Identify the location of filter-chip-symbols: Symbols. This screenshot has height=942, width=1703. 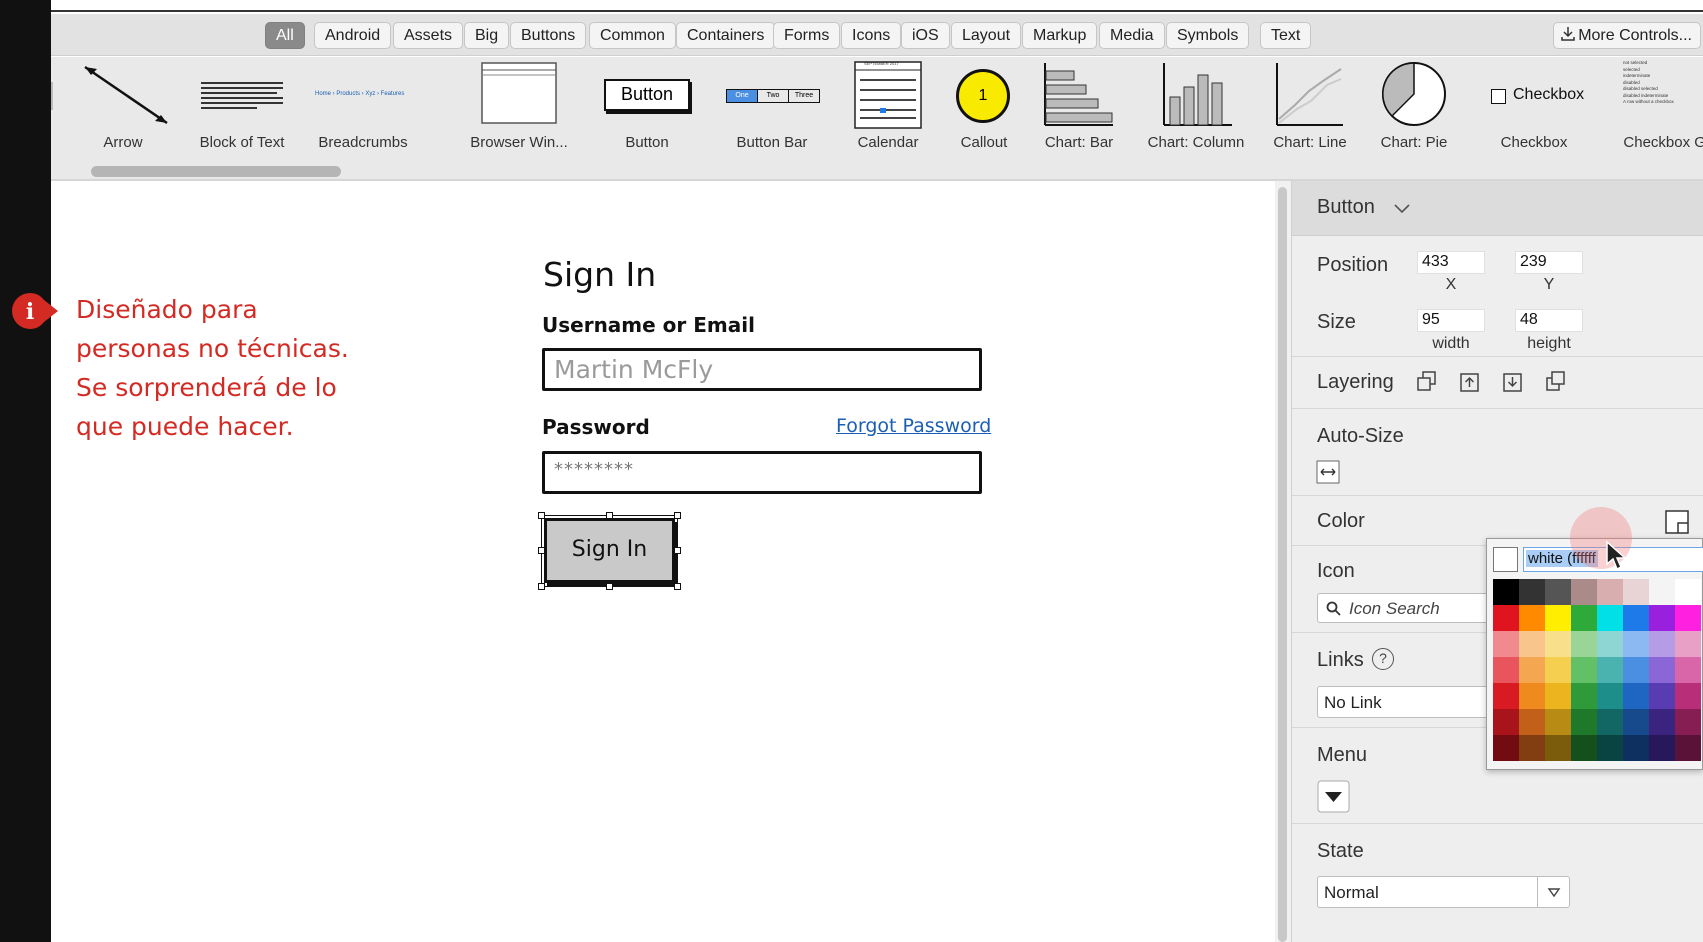
(1208, 35).